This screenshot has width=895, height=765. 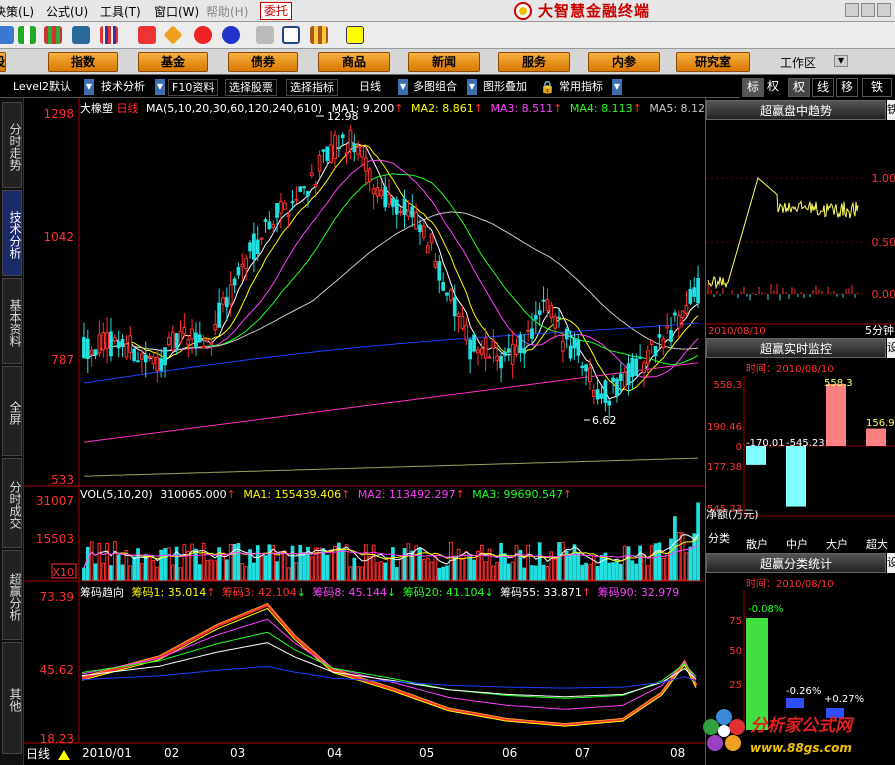 I want to click on common-indicator-button: 常用指标, so click(x=581, y=87).